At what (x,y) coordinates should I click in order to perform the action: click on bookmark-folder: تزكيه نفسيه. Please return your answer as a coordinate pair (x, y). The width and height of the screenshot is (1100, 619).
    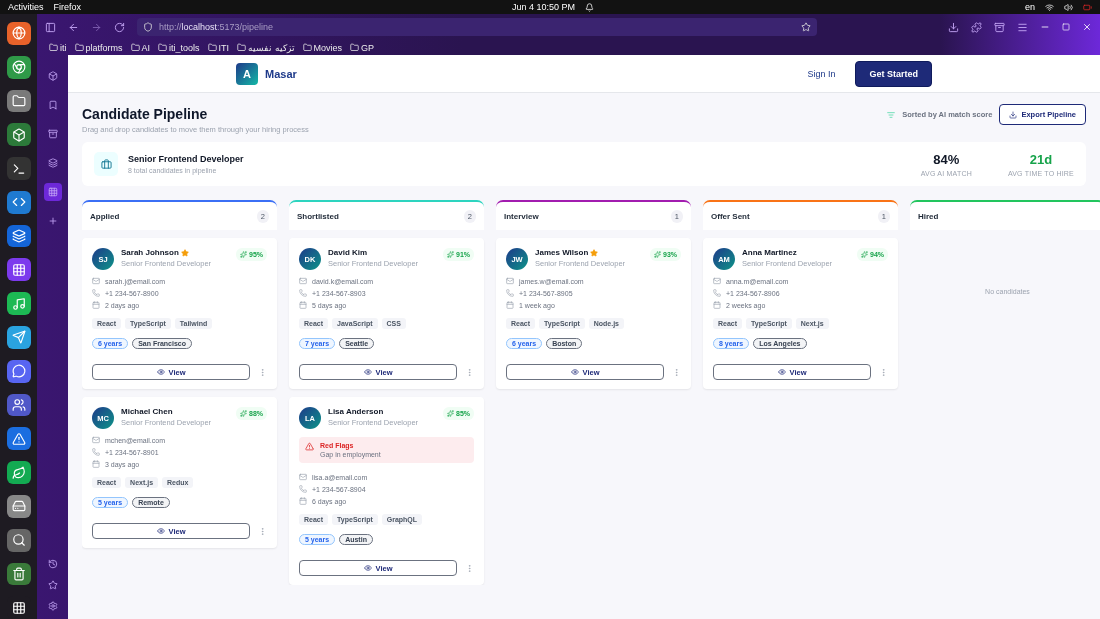
    Looking at the image, I should click on (266, 47).